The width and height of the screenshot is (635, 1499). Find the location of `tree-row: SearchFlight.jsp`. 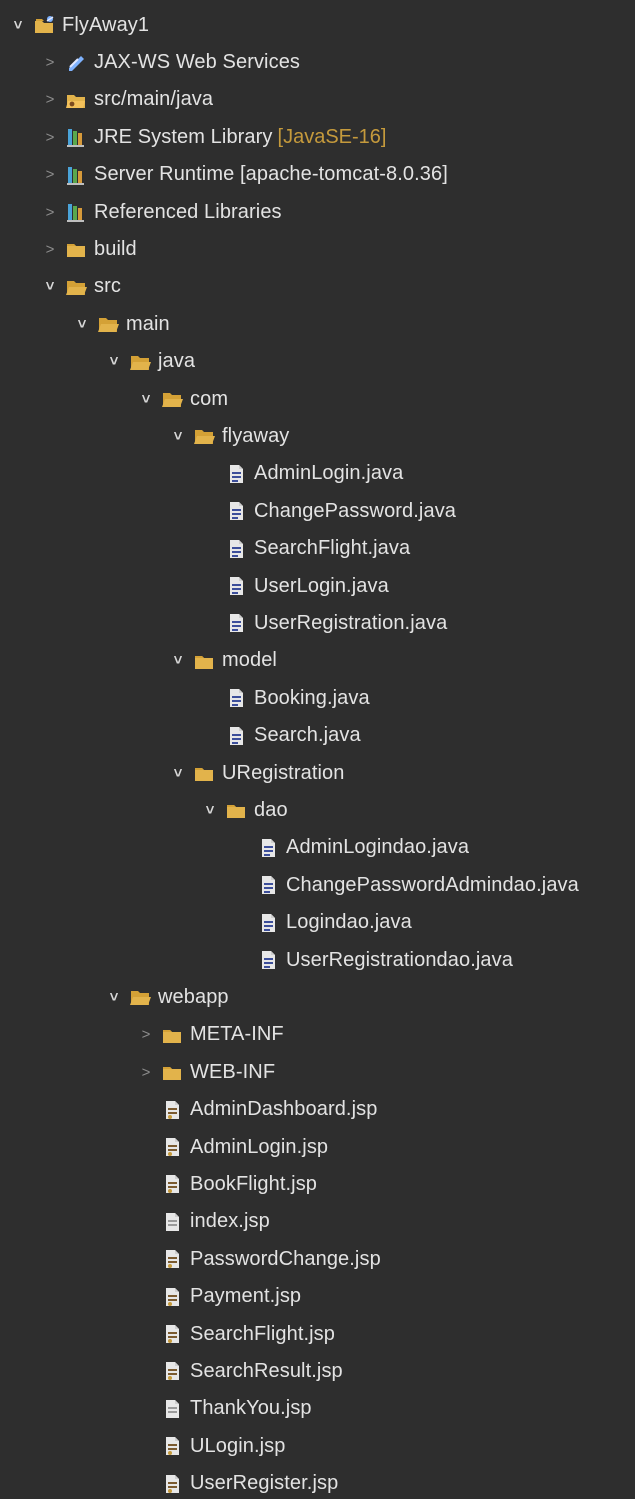

tree-row: SearchFlight.jsp is located at coordinates (317, 1334).